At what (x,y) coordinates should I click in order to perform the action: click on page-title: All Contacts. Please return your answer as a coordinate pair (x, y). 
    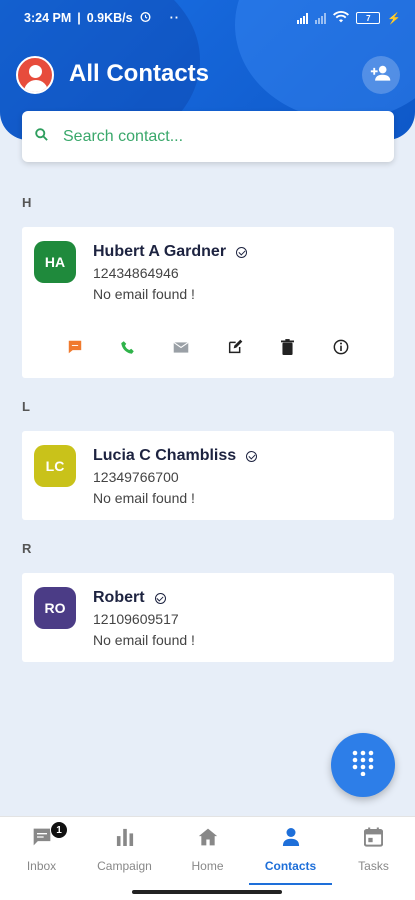
    Looking at the image, I should click on (139, 73).